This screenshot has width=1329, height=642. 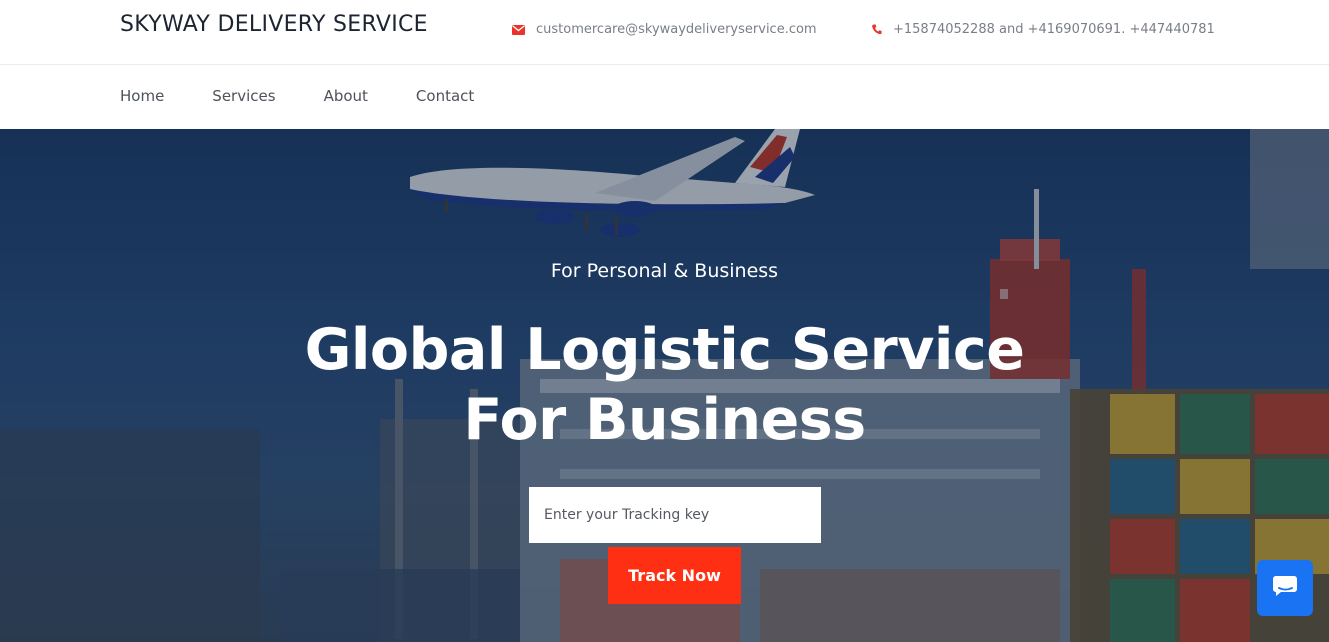 I want to click on chat-widget-button, so click(x=1285, y=588).